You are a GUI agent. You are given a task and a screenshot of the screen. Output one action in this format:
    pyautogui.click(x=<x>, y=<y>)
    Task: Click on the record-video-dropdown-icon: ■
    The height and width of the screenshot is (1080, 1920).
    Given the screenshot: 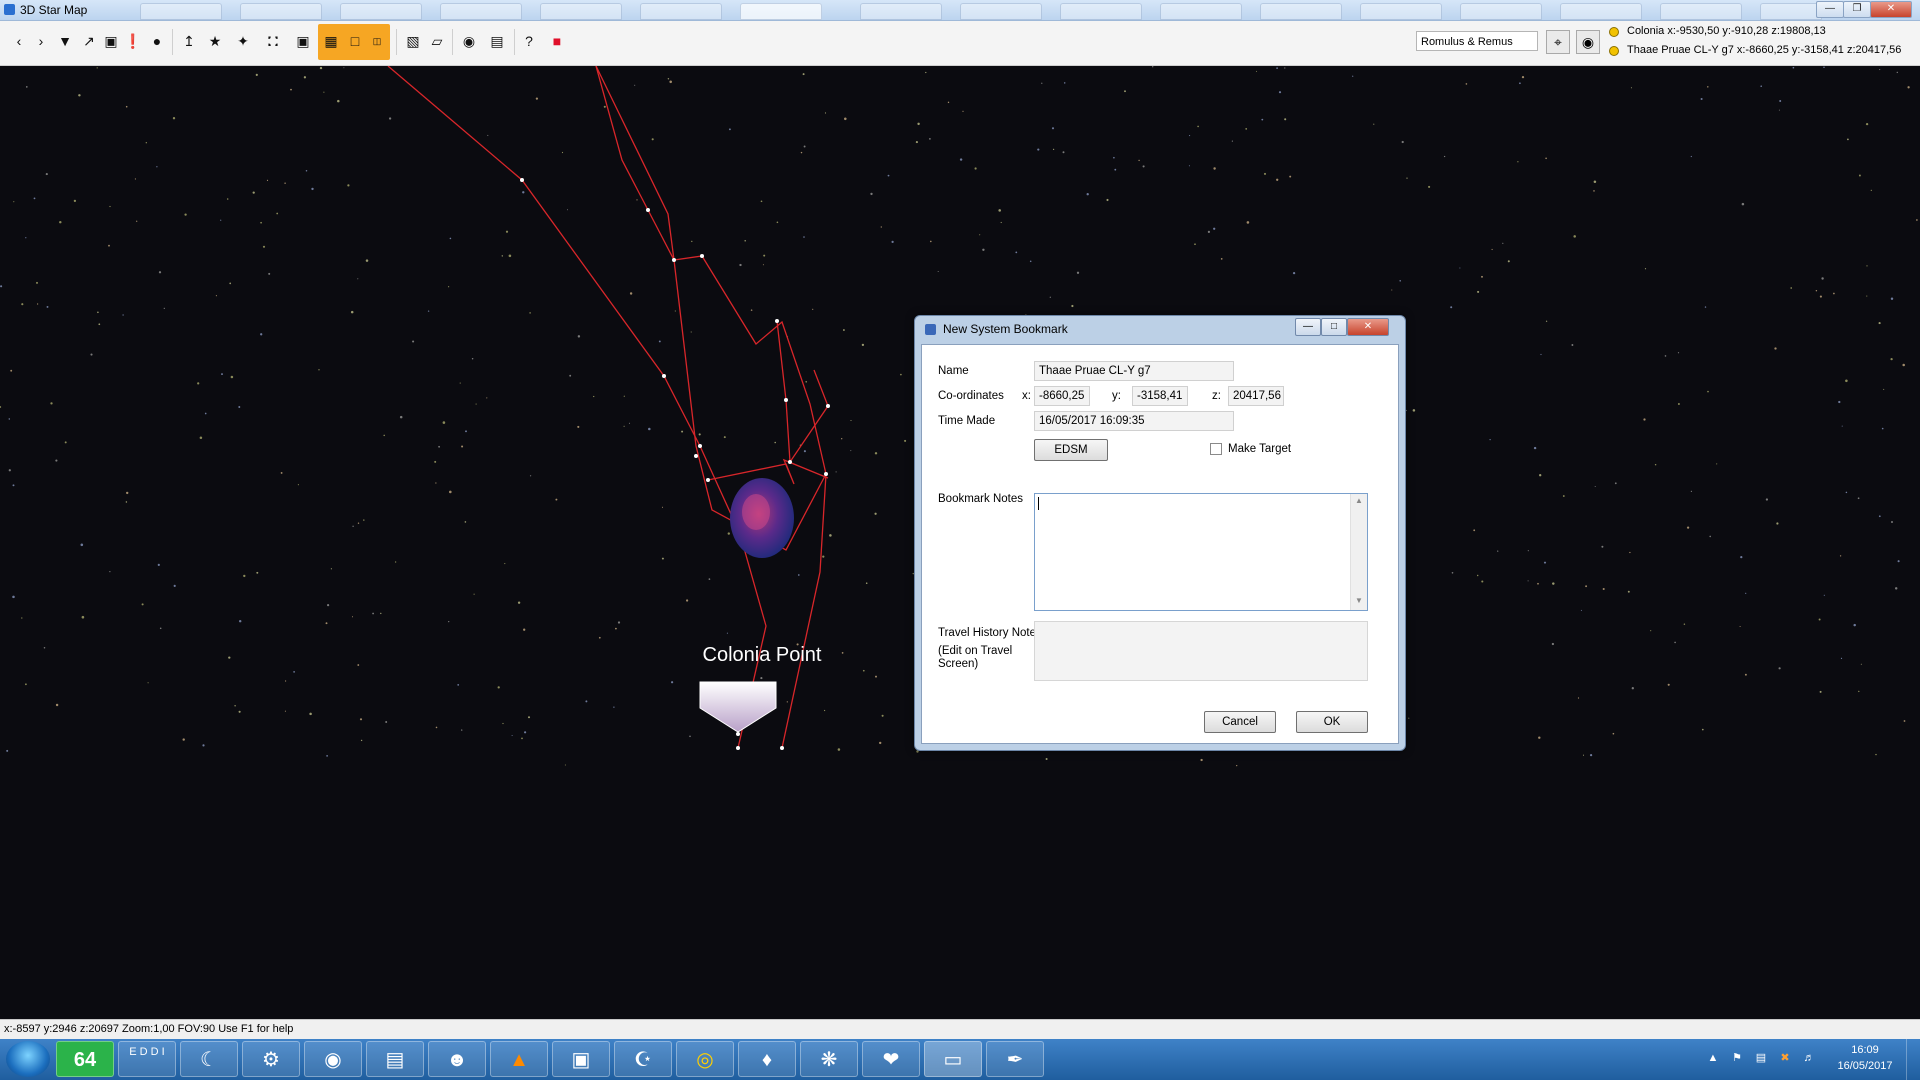 What is the action you would take?
    pyautogui.click(x=557, y=41)
    